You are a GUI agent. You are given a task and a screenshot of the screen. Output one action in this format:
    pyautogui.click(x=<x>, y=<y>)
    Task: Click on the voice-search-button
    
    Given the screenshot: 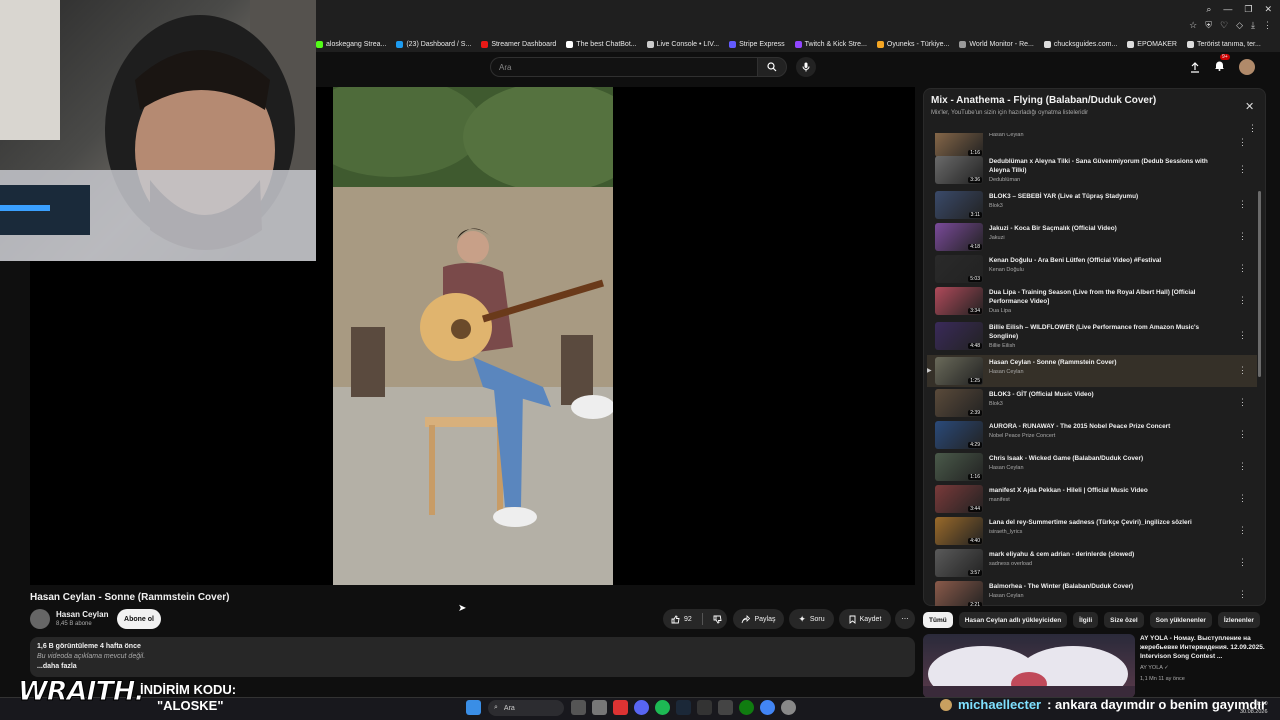 What is the action you would take?
    pyautogui.click(x=806, y=67)
    